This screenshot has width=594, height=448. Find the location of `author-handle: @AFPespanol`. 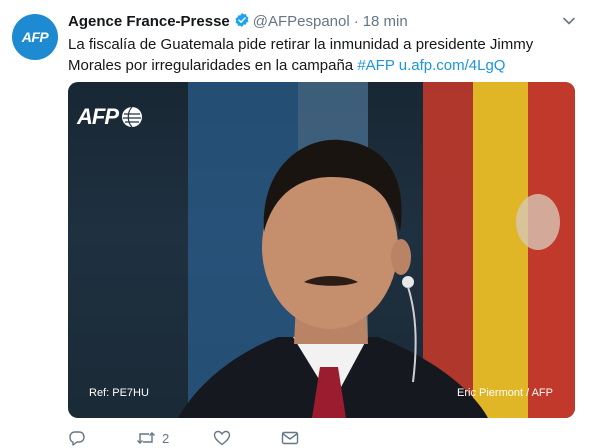

author-handle: @AFPespanol is located at coordinates (301, 21).